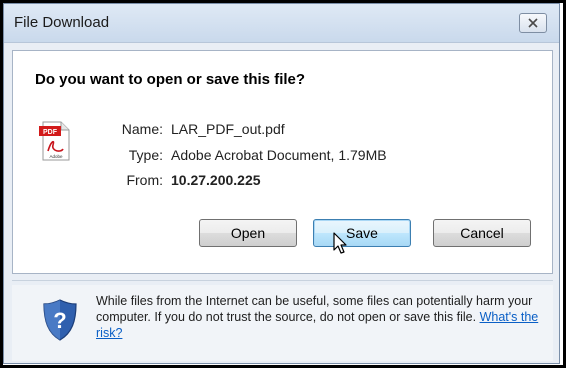 The width and height of the screenshot is (566, 368). What do you see at coordinates (56, 156) in the screenshot?
I see `pdf-icon-caption: Adobe` at bounding box center [56, 156].